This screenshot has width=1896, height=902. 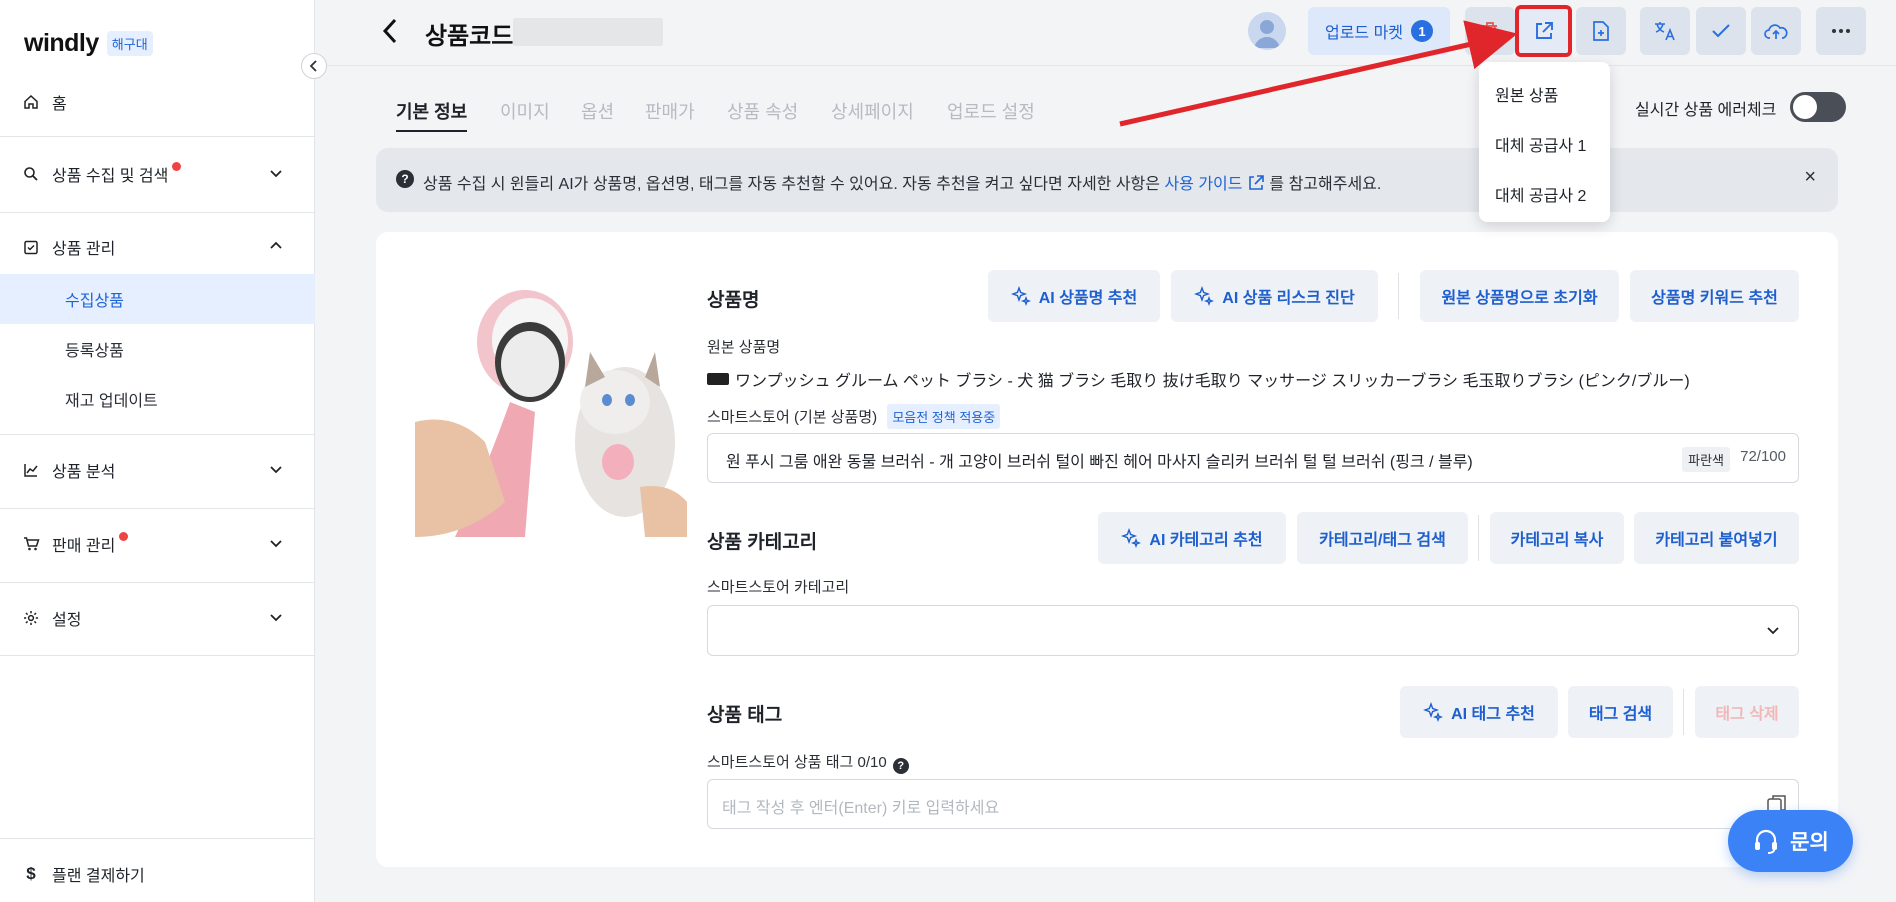 I want to click on sidebar-item-label: 상품 분석, so click(x=84, y=472).